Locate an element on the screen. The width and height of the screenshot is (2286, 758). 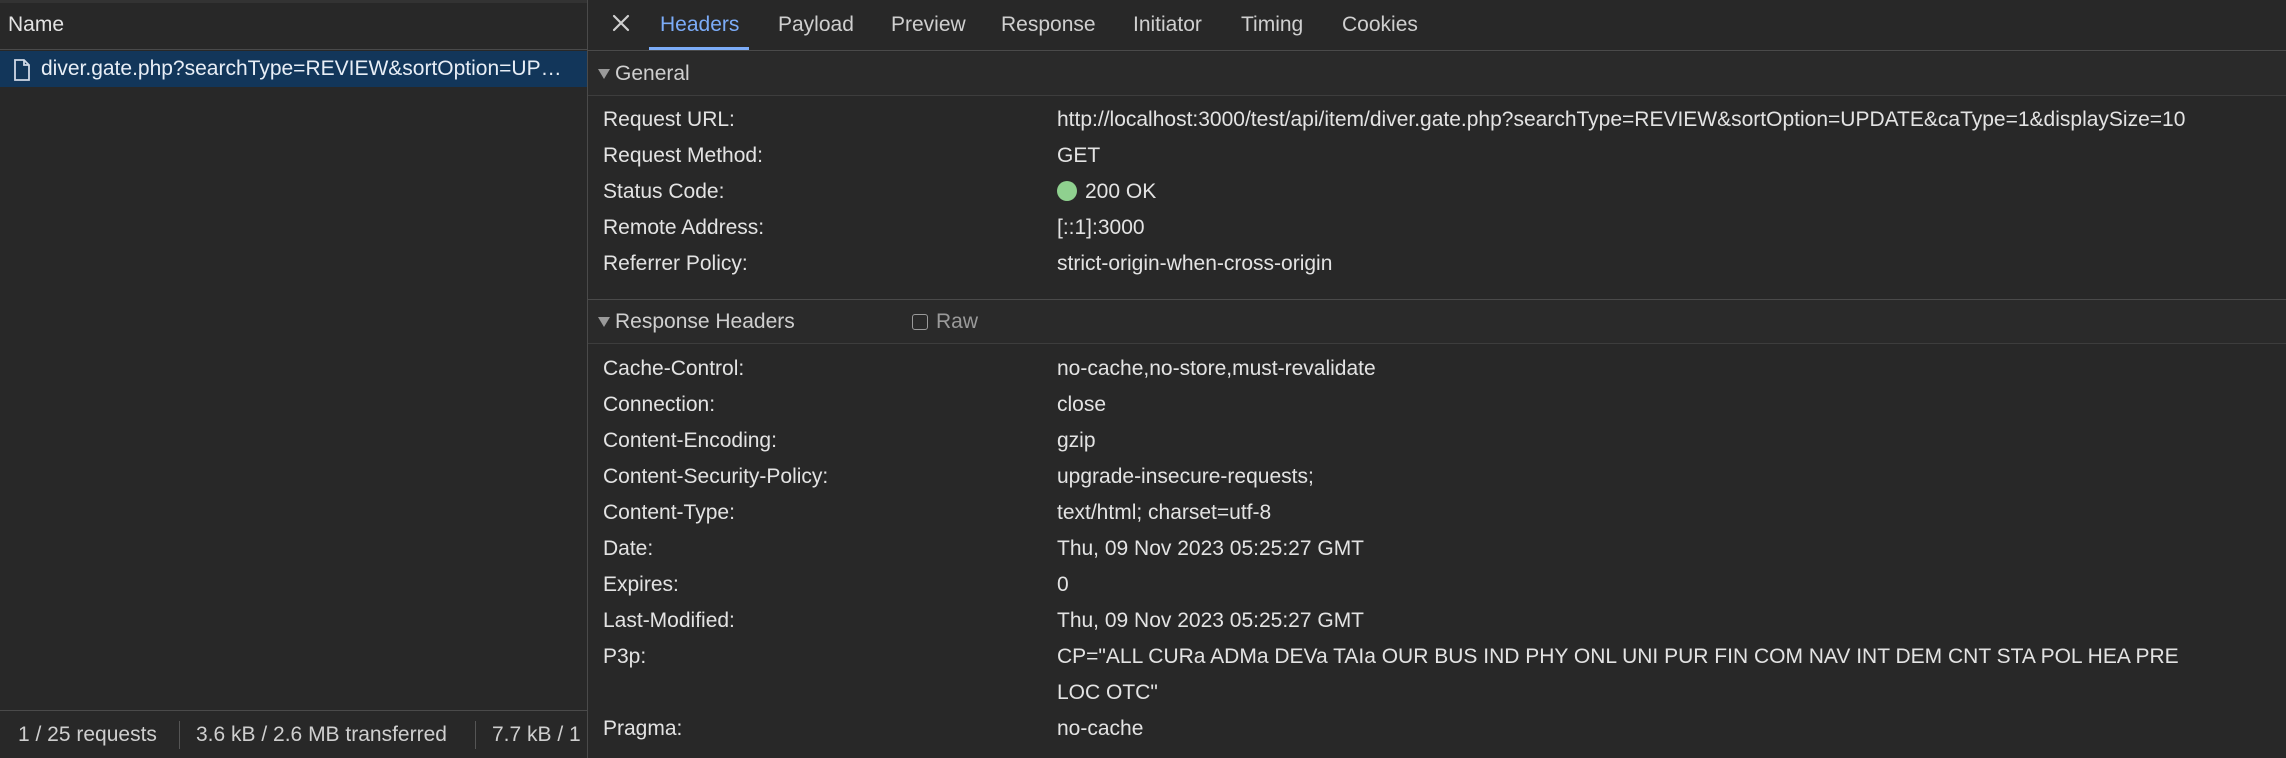
header-key: Request Method: is located at coordinates (683, 155).